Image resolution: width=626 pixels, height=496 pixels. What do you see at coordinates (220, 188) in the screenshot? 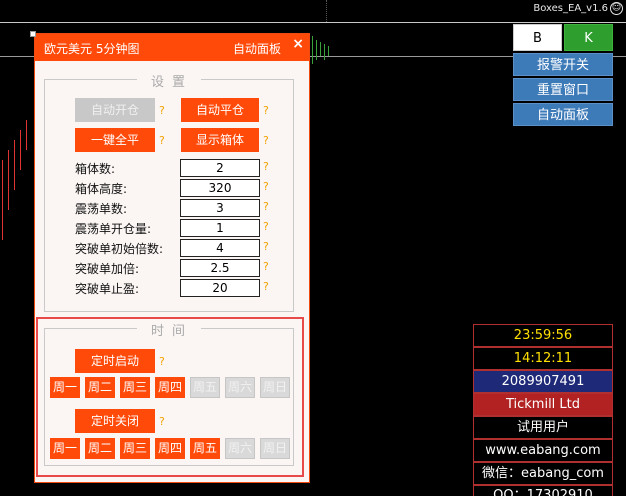
I see `box-height-input: 320` at bounding box center [220, 188].